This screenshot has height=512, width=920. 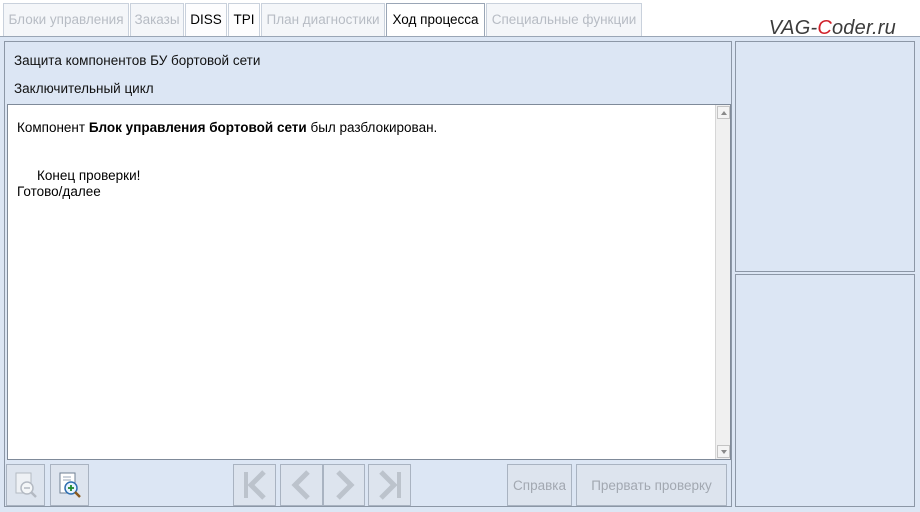 I want to click on last-page-icon, so click(x=389, y=485).